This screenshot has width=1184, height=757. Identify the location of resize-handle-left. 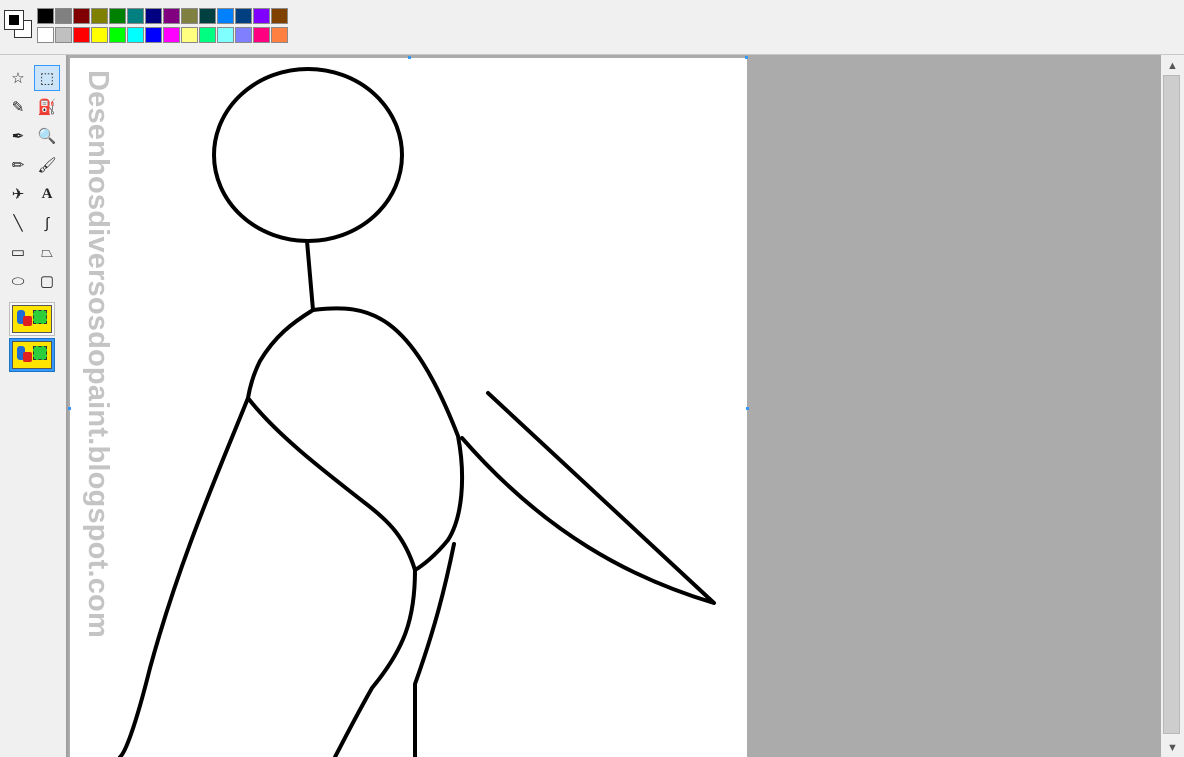
(69, 408).